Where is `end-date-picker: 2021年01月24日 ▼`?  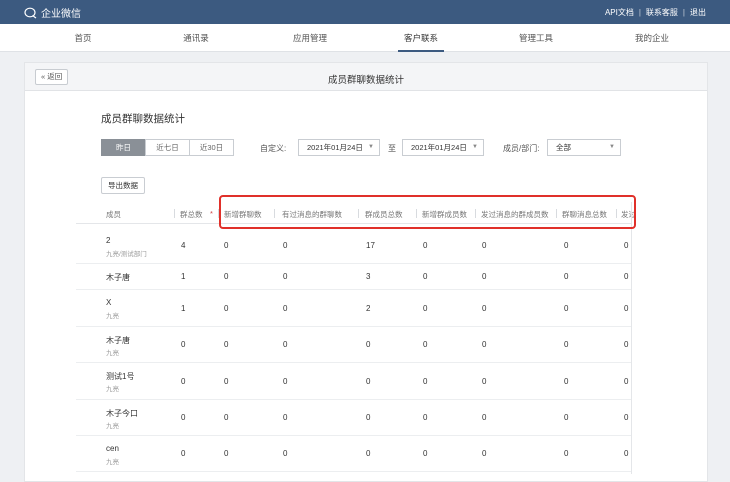 end-date-picker: 2021年01月24日 ▼ is located at coordinates (443, 147).